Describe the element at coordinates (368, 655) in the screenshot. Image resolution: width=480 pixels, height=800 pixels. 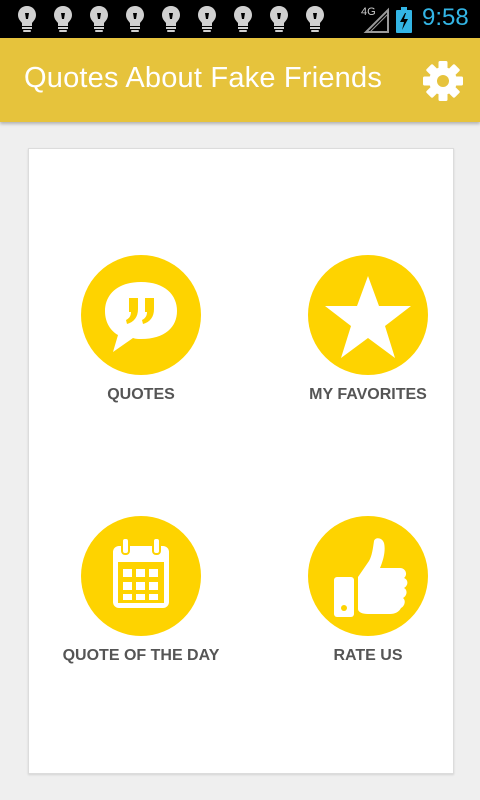
I see `rate-us-label: RATE US` at that location.